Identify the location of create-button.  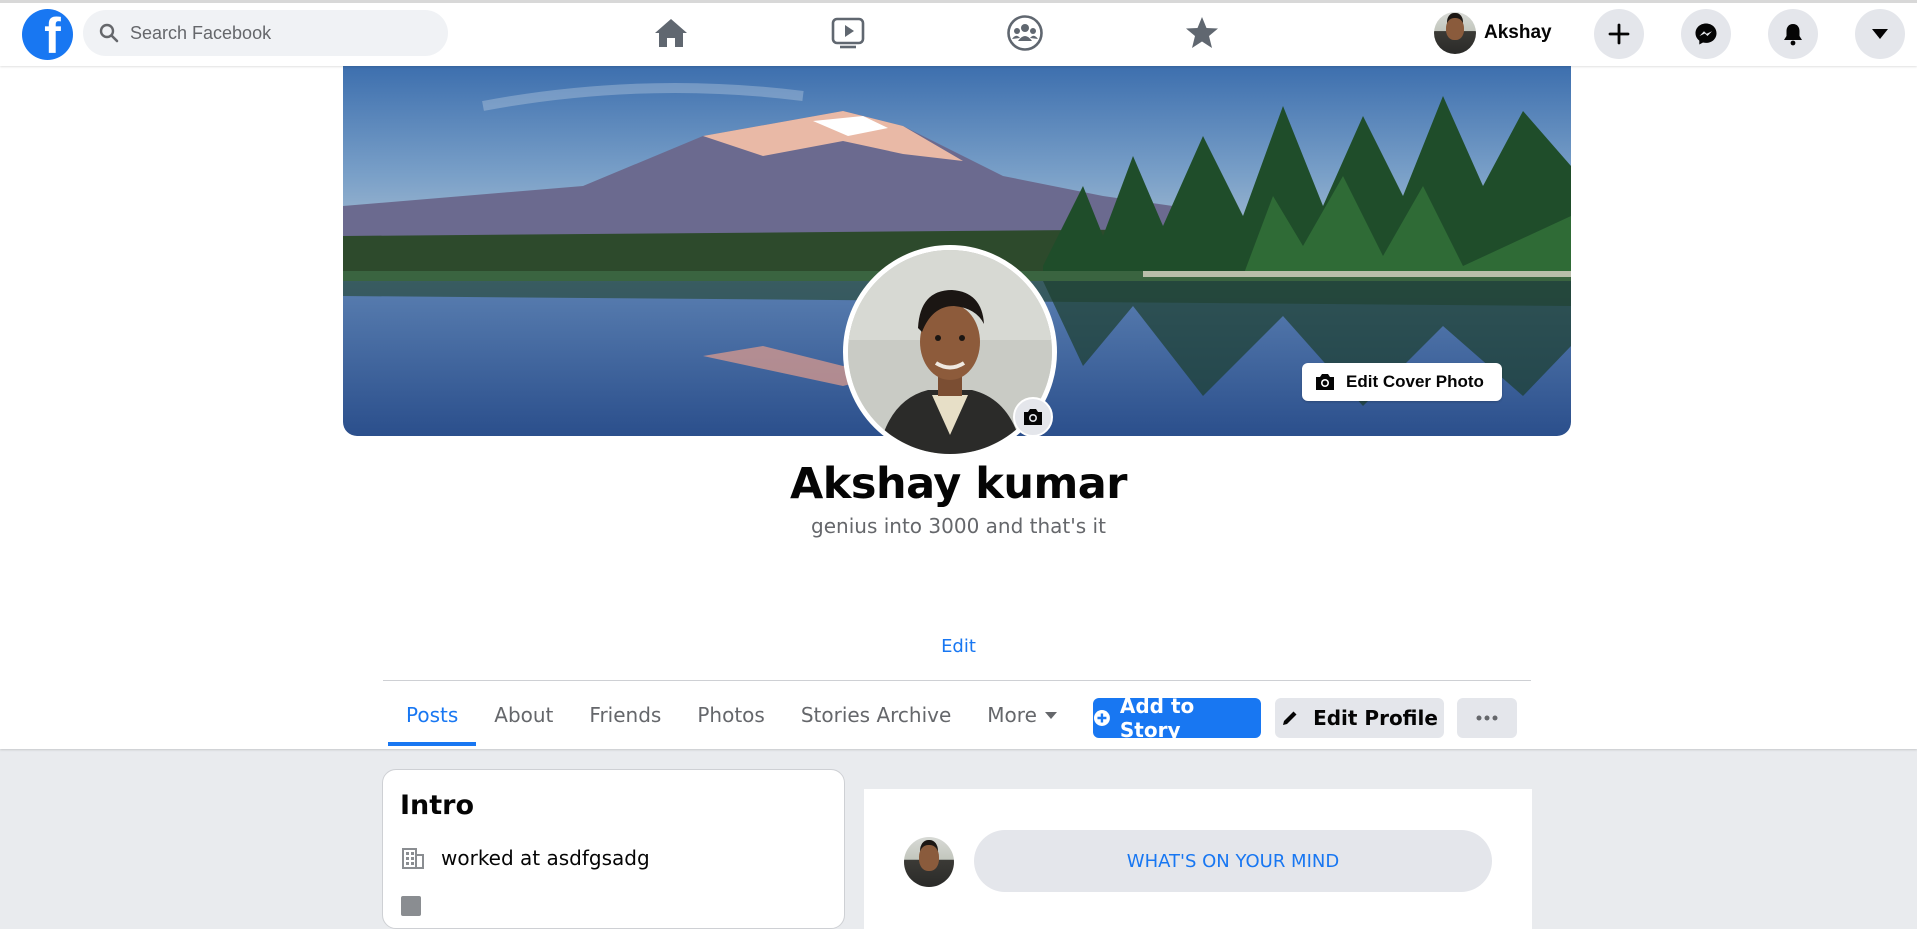
(1619, 34).